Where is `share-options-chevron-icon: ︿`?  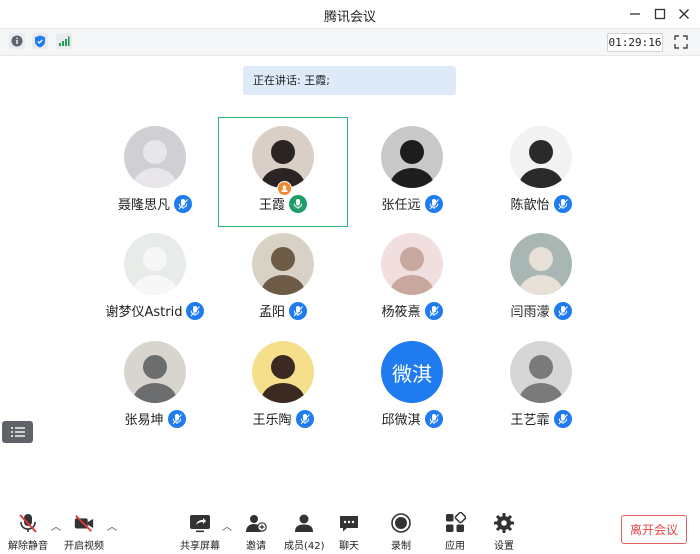 share-options-chevron-icon: ︿ is located at coordinates (227, 525).